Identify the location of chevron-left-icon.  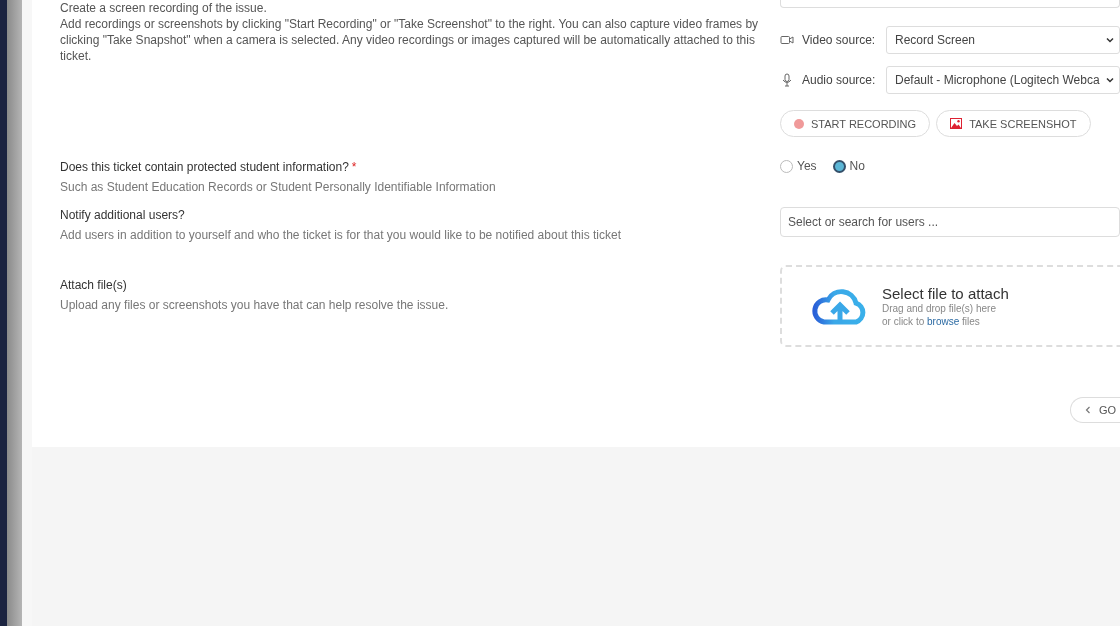
(1088, 410).